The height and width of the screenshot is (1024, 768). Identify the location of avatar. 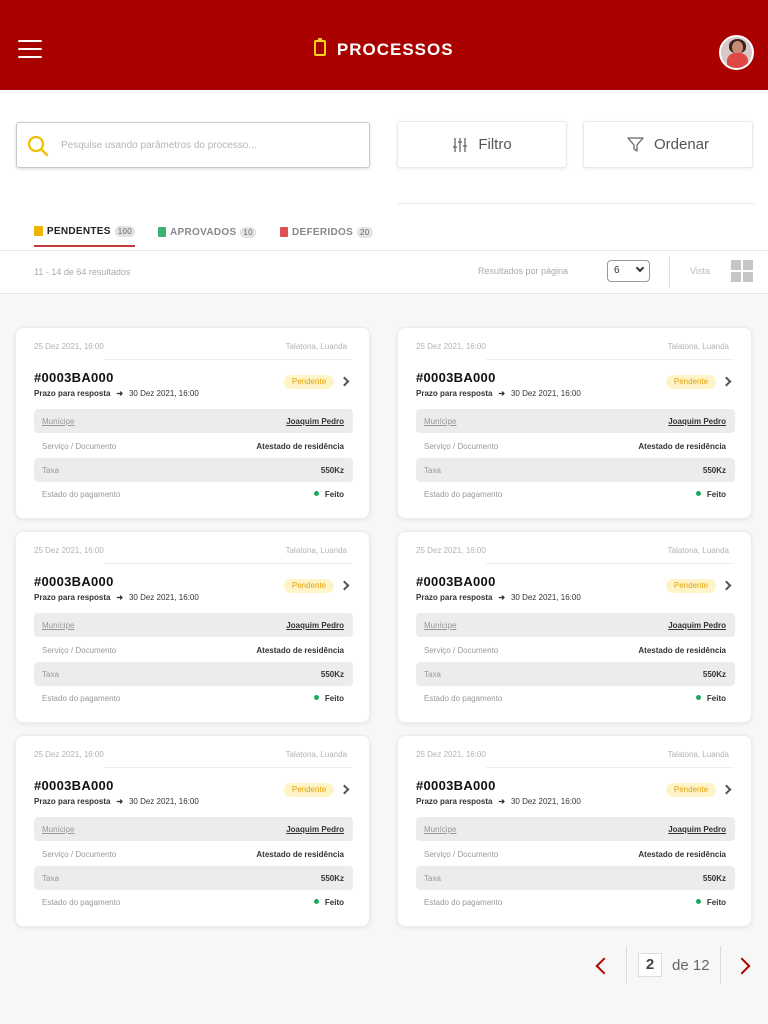
(736, 52).